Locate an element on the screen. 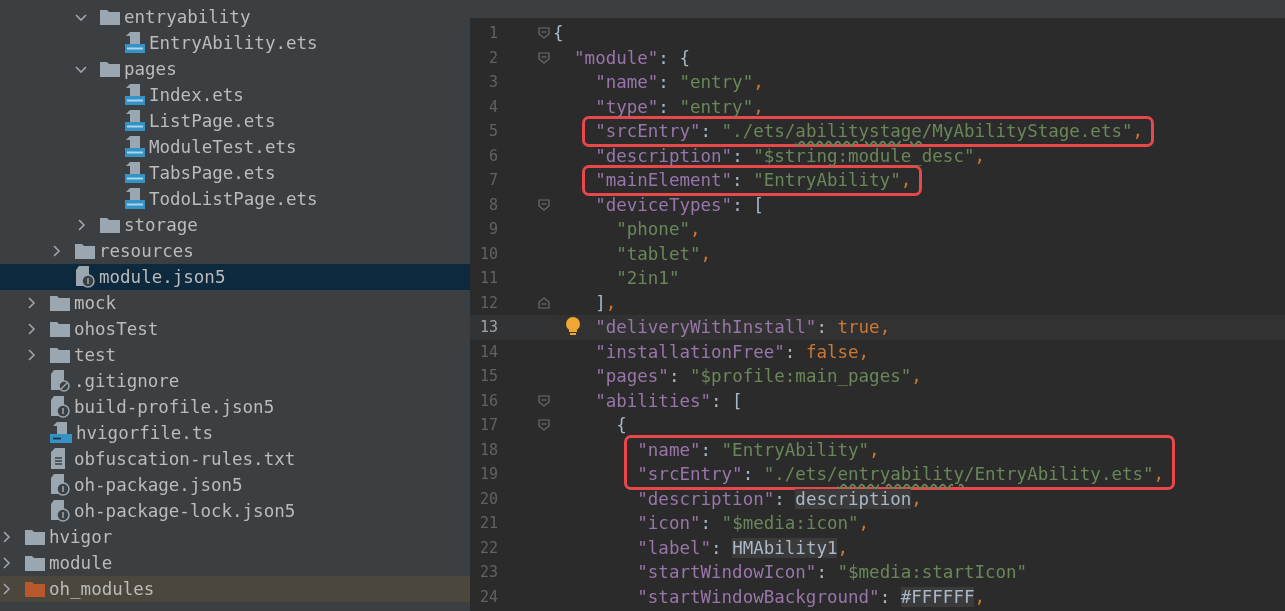  code-line: "description": description, is located at coordinates (779, 499).